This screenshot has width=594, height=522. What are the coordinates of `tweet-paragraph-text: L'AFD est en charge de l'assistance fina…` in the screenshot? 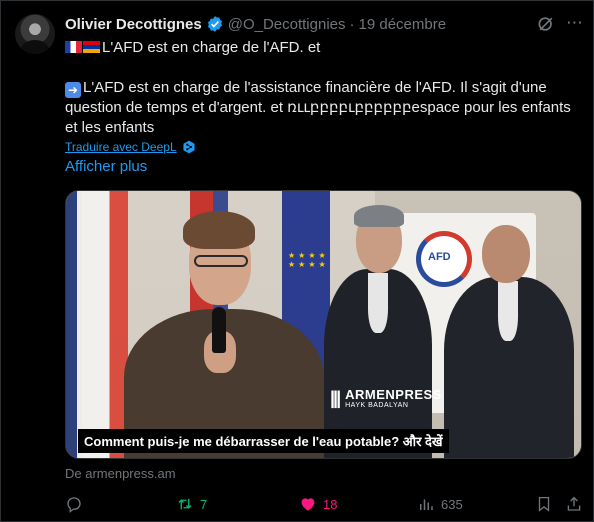 It's located at (318, 107).